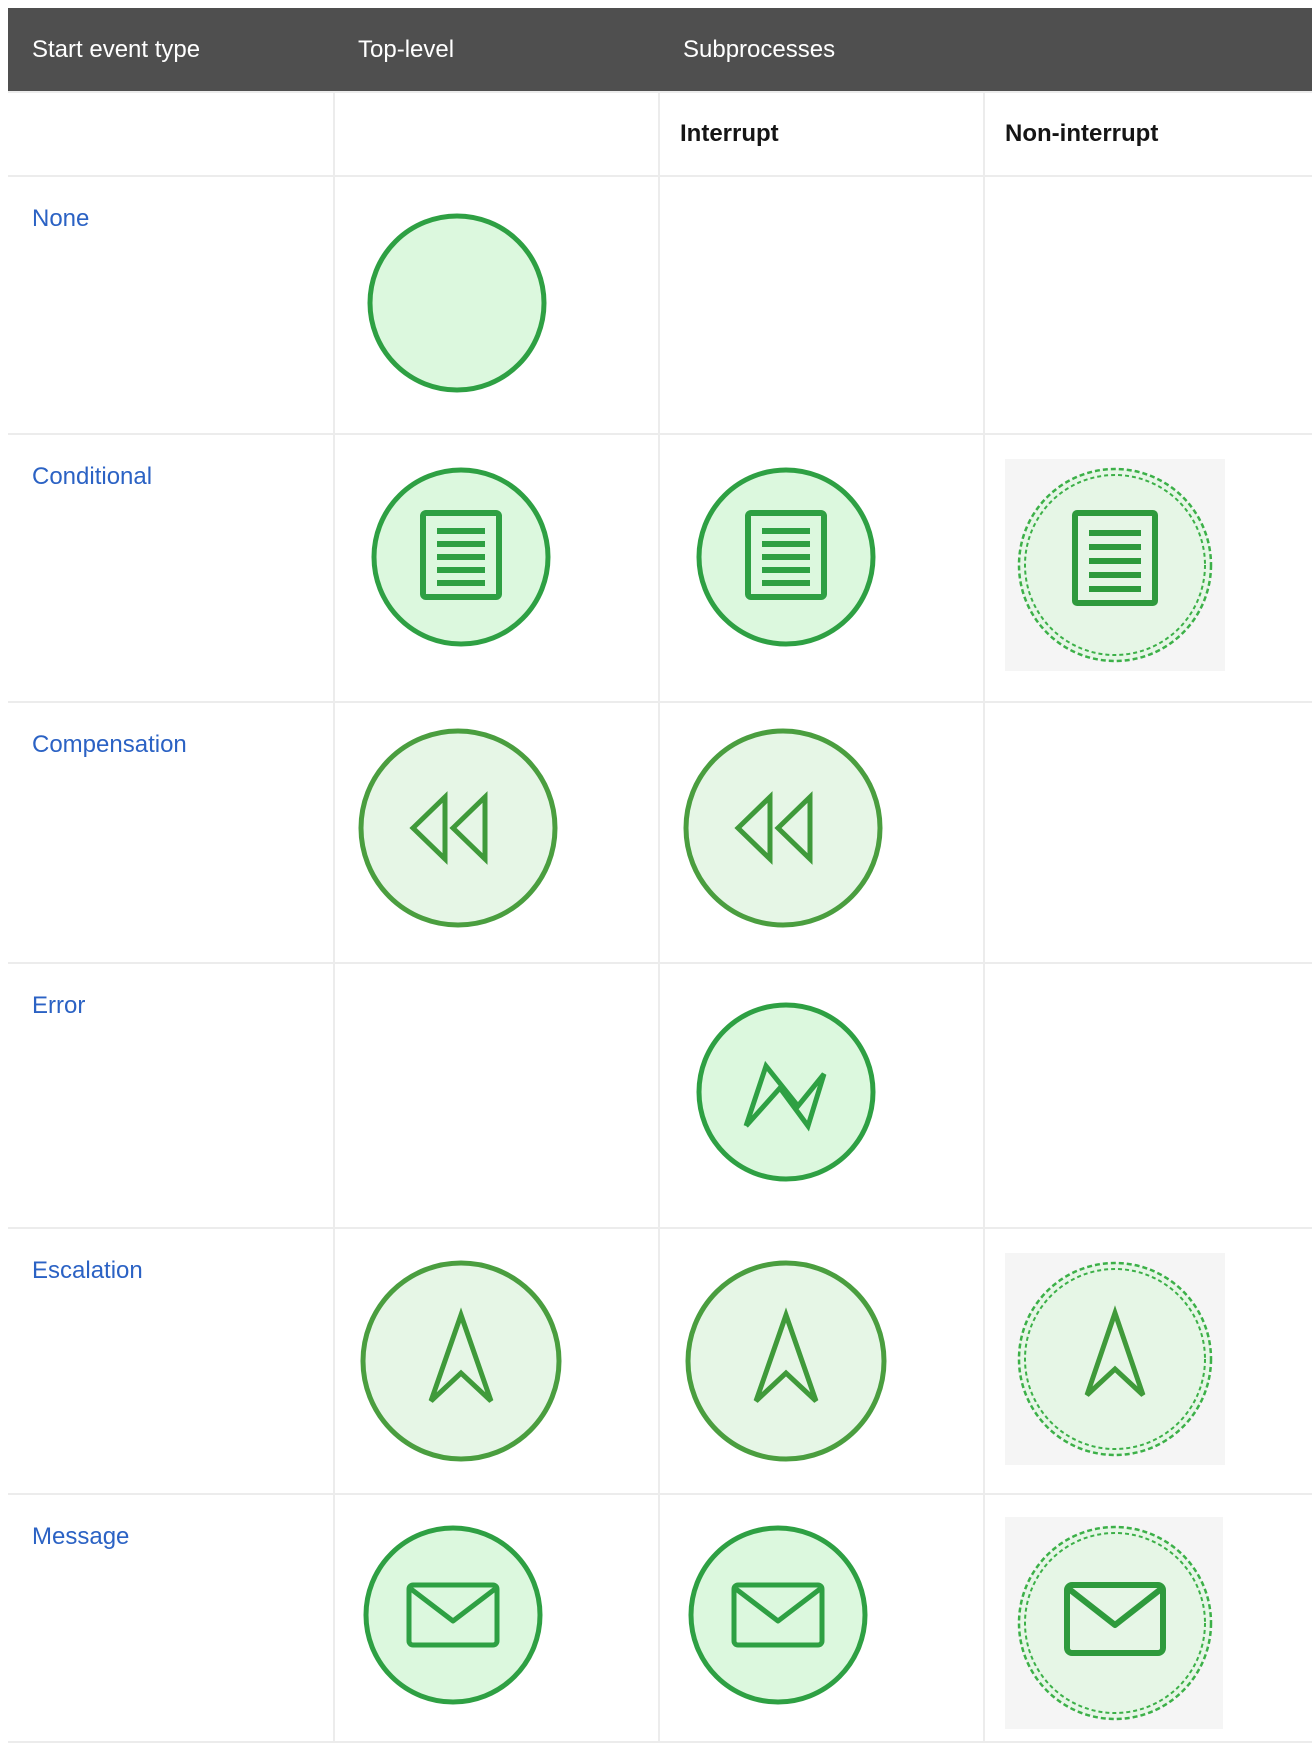 This screenshot has width=1312, height=1753. I want to click on table-row: Compensation, so click(660, 832).